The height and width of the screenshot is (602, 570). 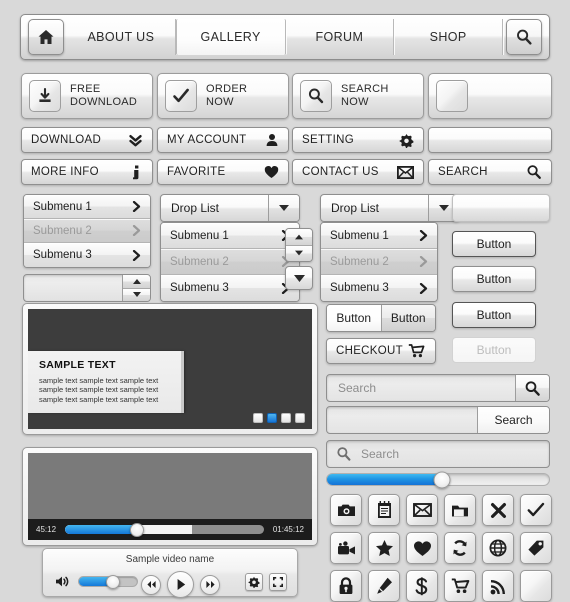 I want to click on fullscreen-button, so click(x=278, y=582).